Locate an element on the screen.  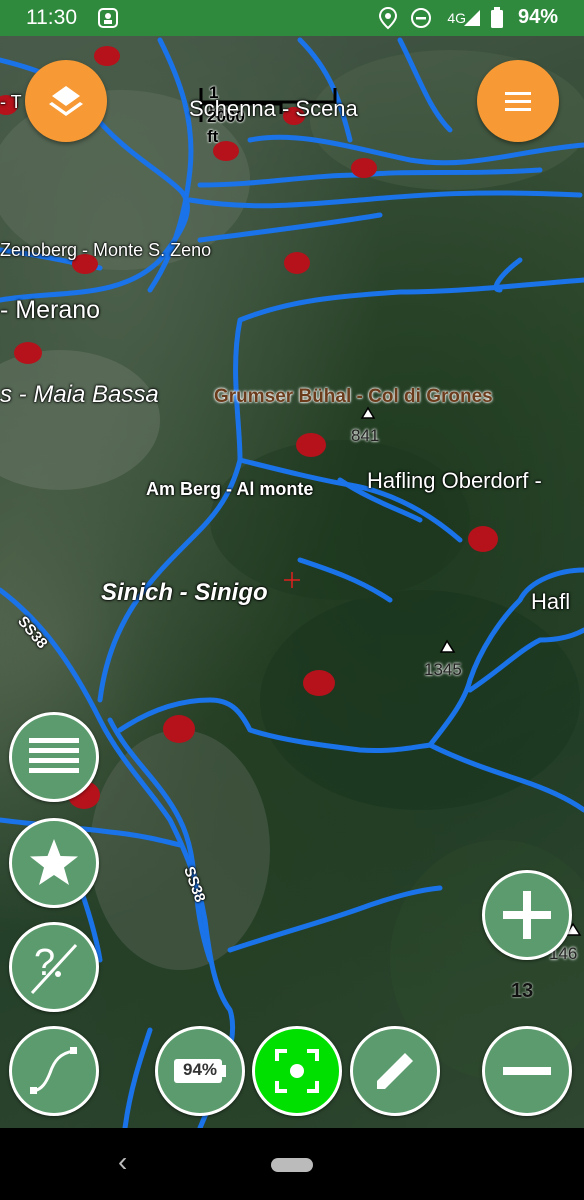
menu-button is located at coordinates (518, 101).